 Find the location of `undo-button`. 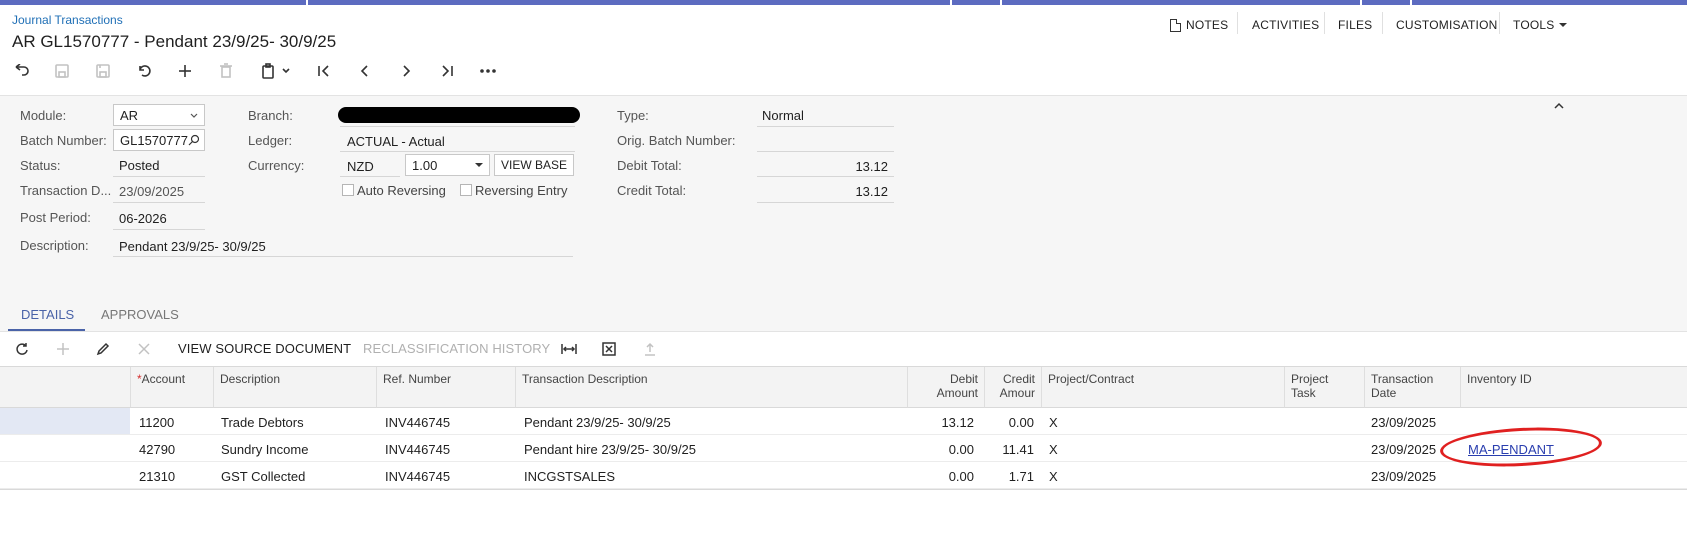

undo-button is located at coordinates (144, 71).